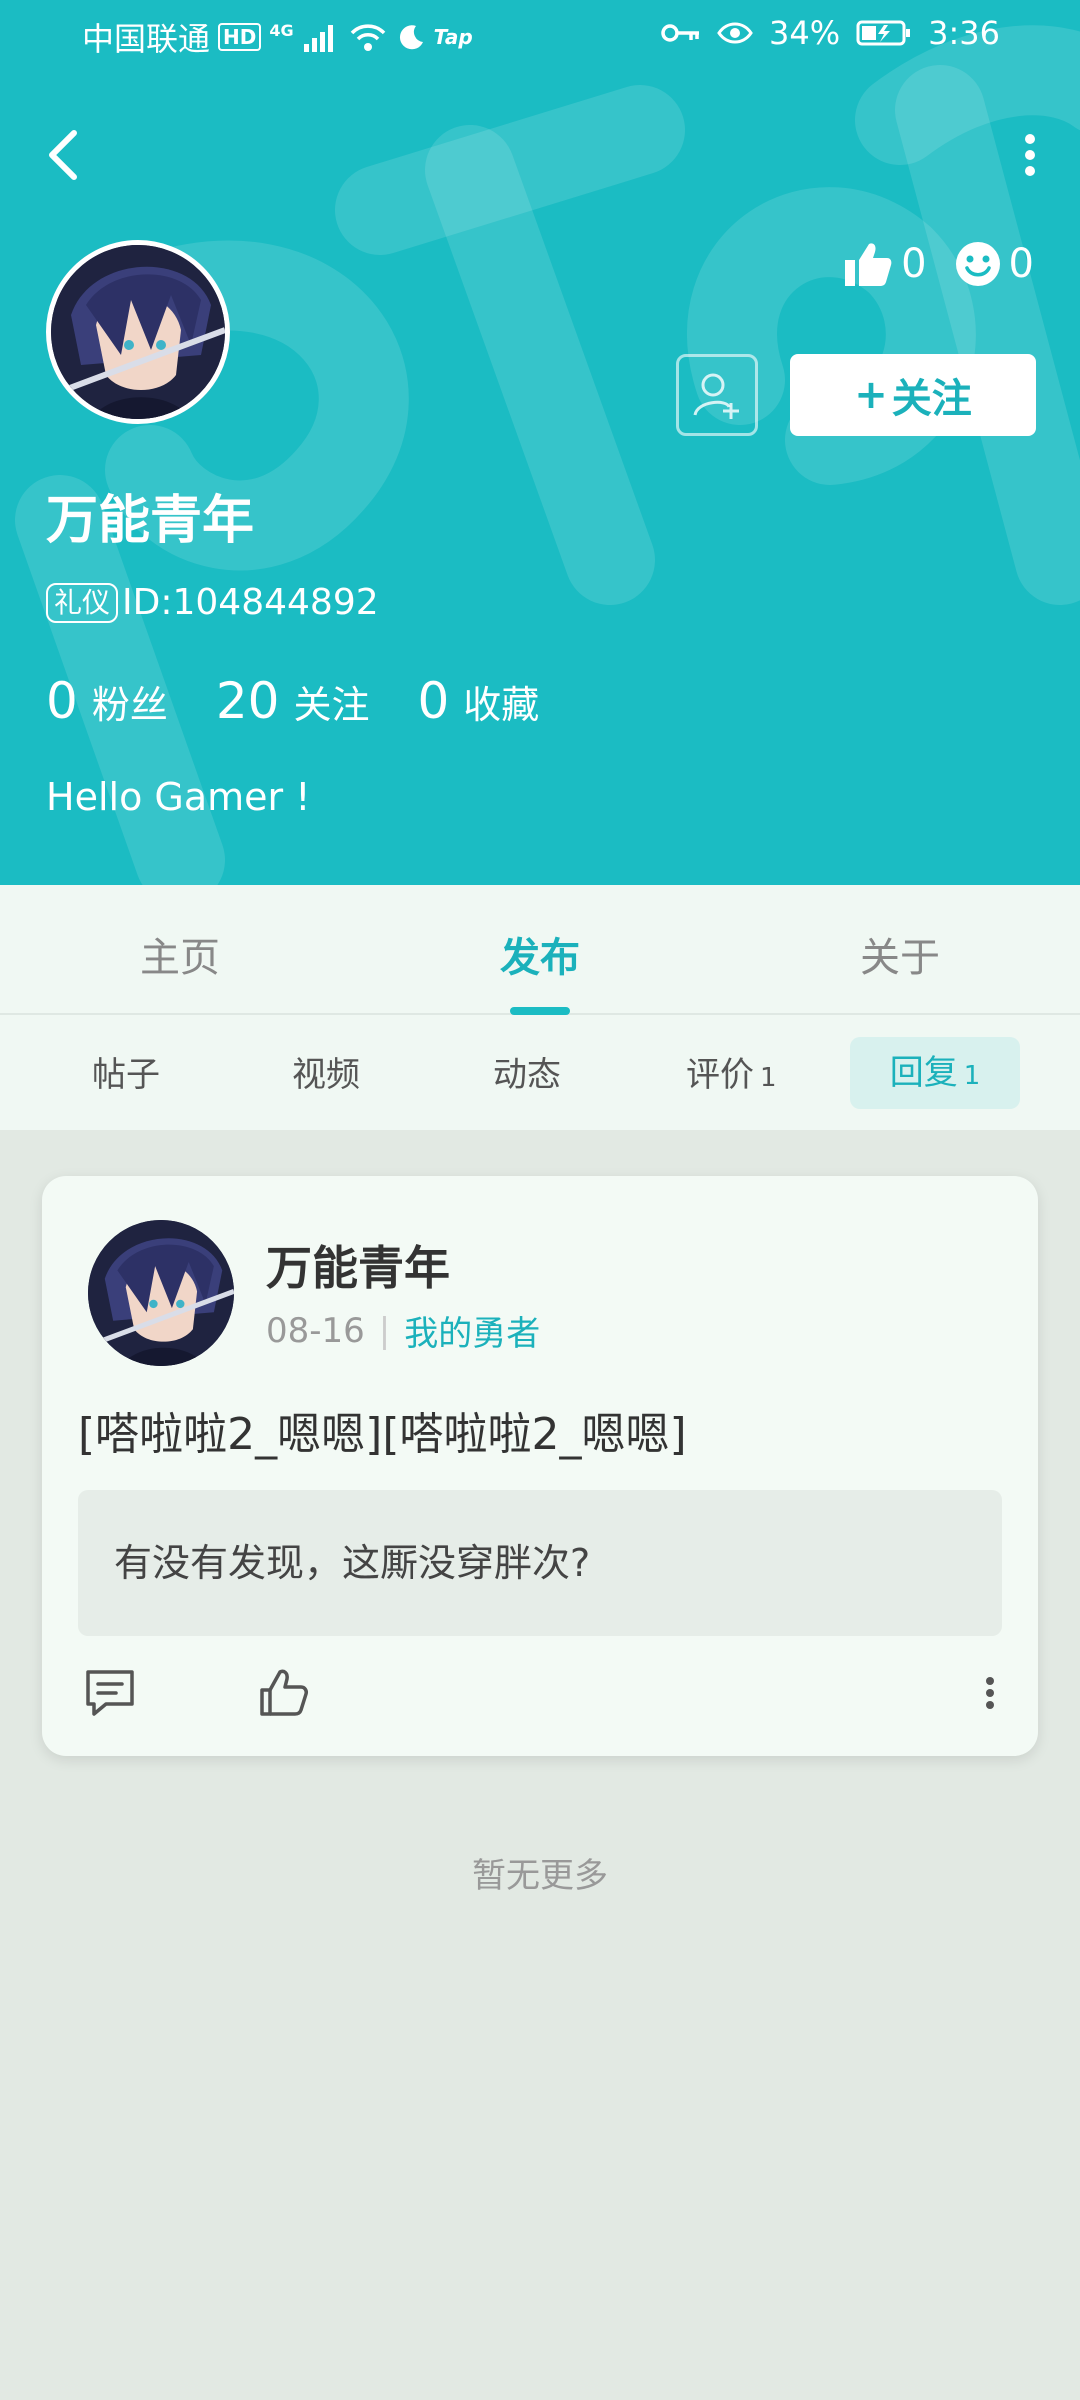 This screenshot has width=1080, height=2400. Describe the element at coordinates (883, 33) in the screenshot. I see `battery-icon` at that location.